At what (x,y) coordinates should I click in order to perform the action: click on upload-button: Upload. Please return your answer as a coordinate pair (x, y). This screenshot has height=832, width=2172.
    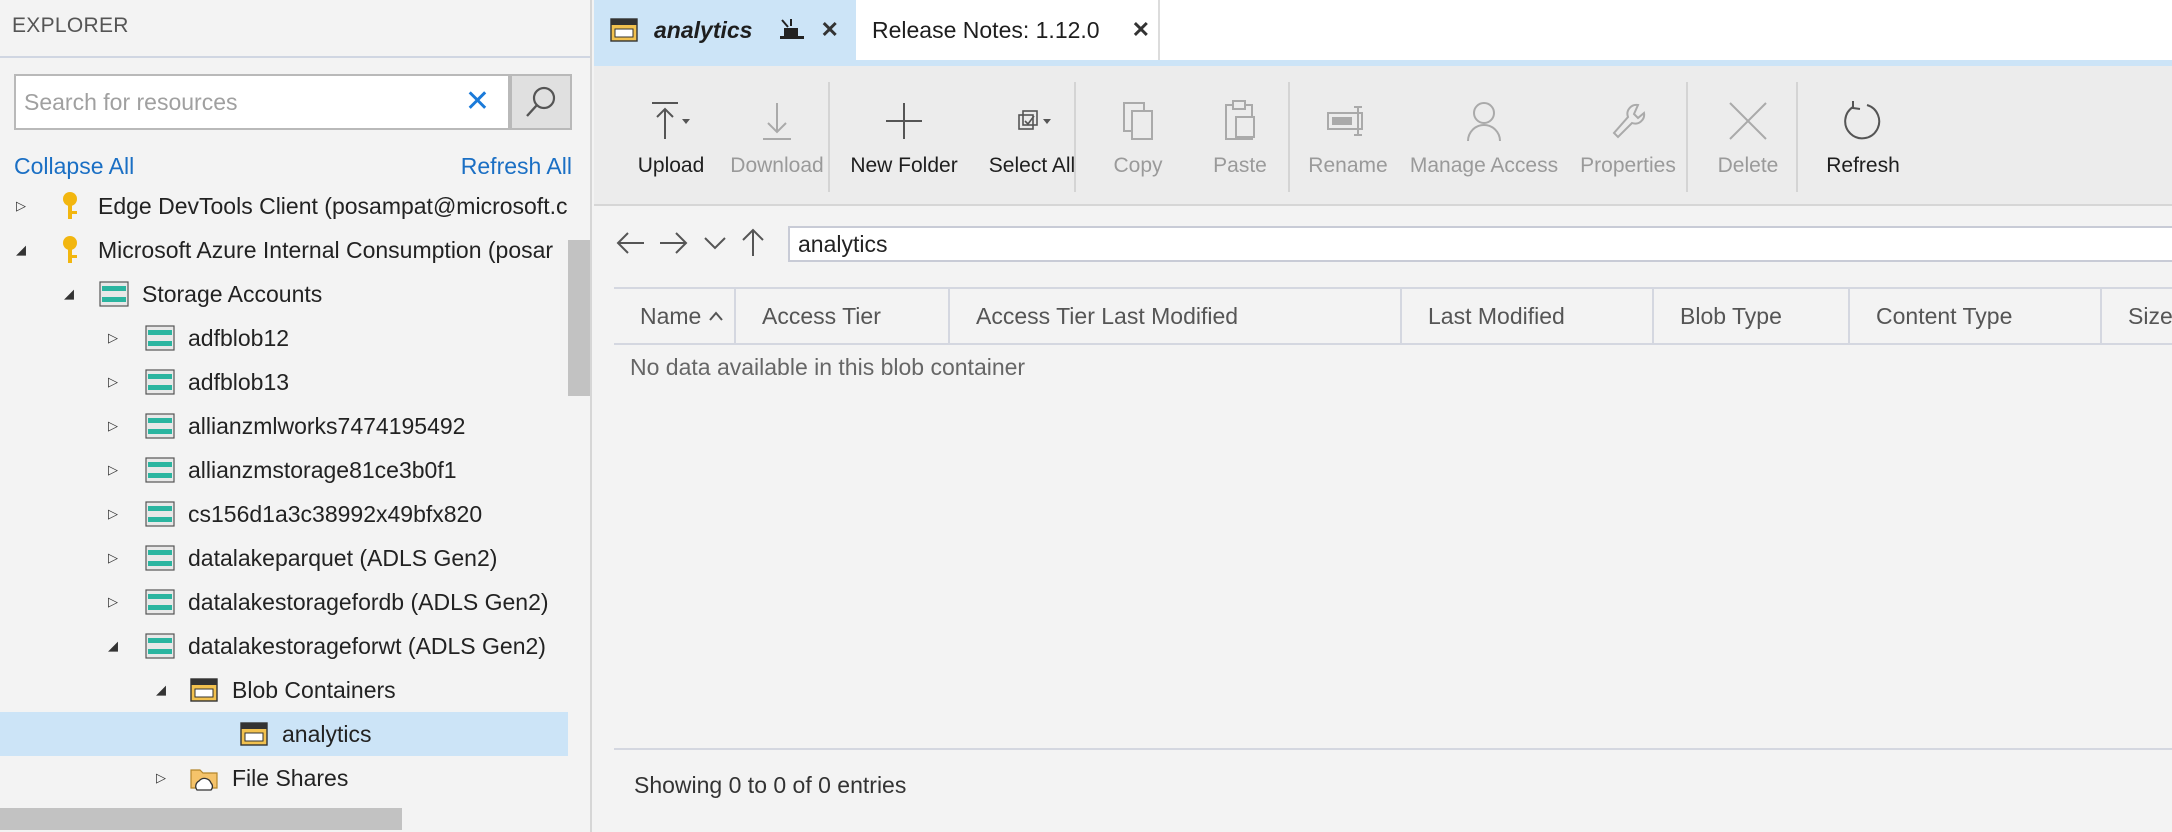
    Looking at the image, I should click on (671, 136).